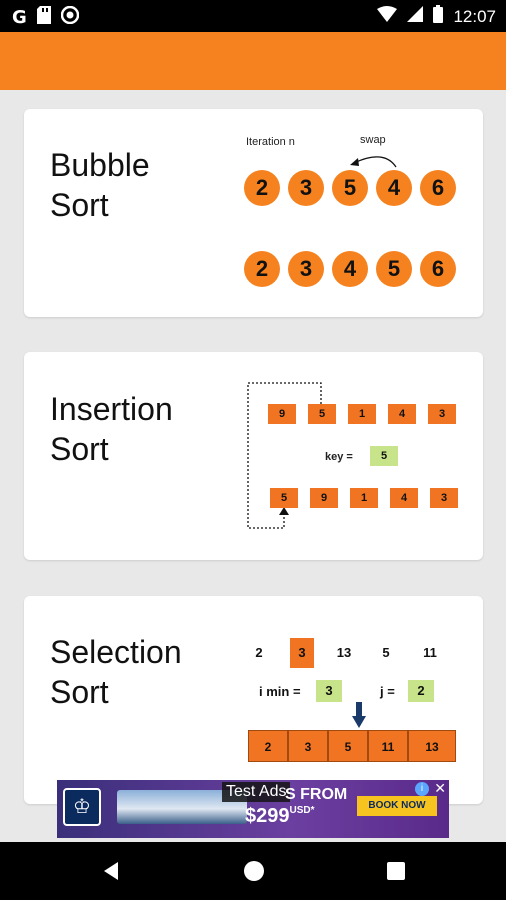 The width and height of the screenshot is (506, 900). What do you see at coordinates (348, 746) in the screenshot?
I see `selection-bottom-cell: 5` at bounding box center [348, 746].